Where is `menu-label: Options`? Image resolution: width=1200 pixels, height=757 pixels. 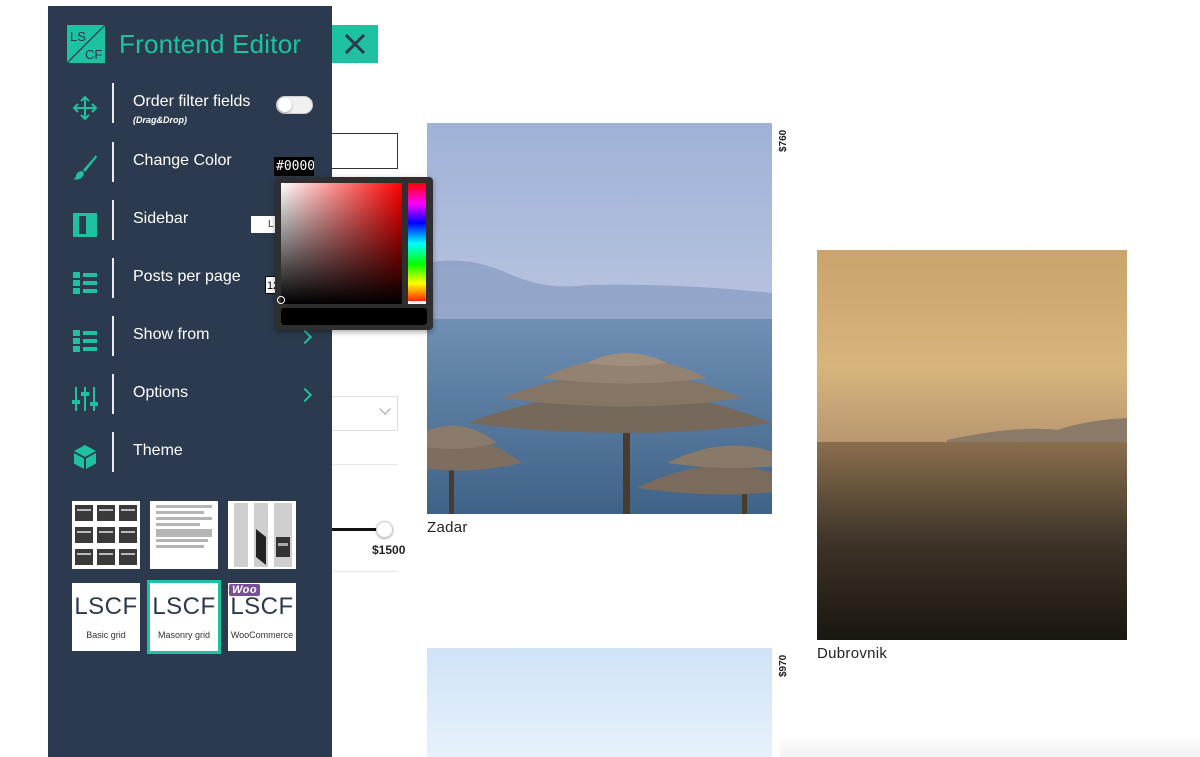 menu-label: Options is located at coordinates (161, 392).